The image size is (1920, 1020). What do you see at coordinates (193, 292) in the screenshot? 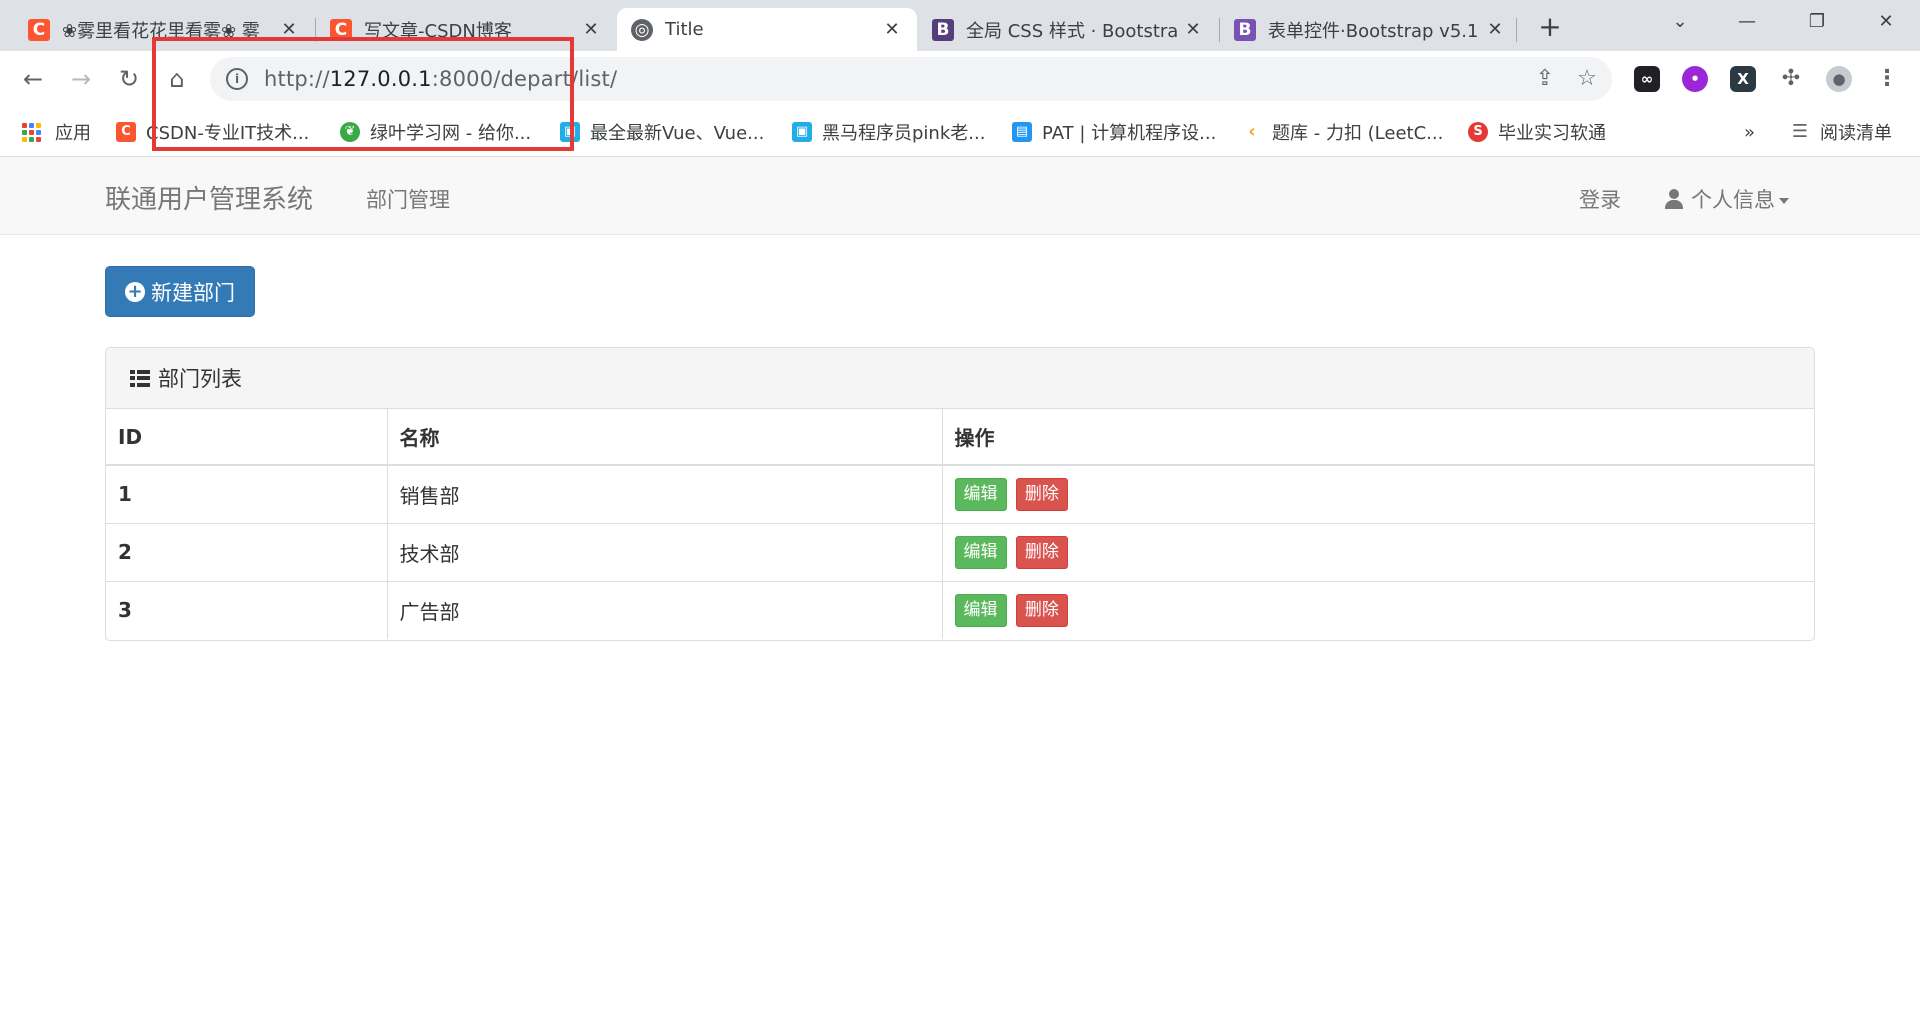
I see `new-depart-label: 新建部门` at bounding box center [193, 292].